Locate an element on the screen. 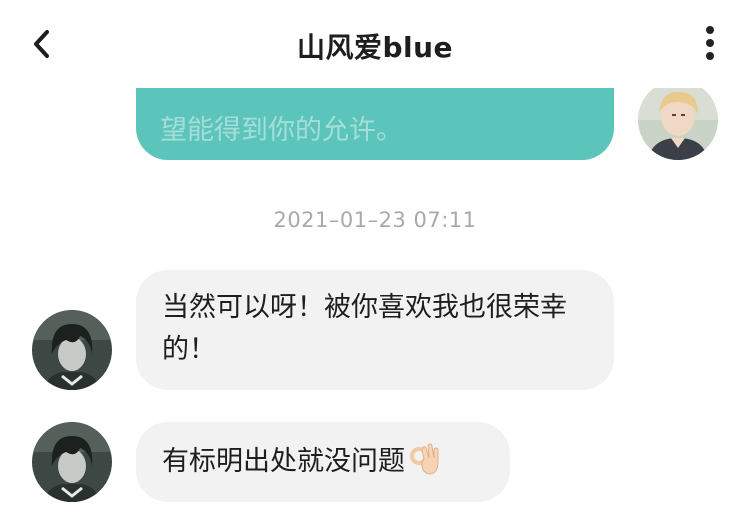 This screenshot has width=750, height=527. outgoing-message-text: 望能得到你的允许。 is located at coordinates (281, 130).